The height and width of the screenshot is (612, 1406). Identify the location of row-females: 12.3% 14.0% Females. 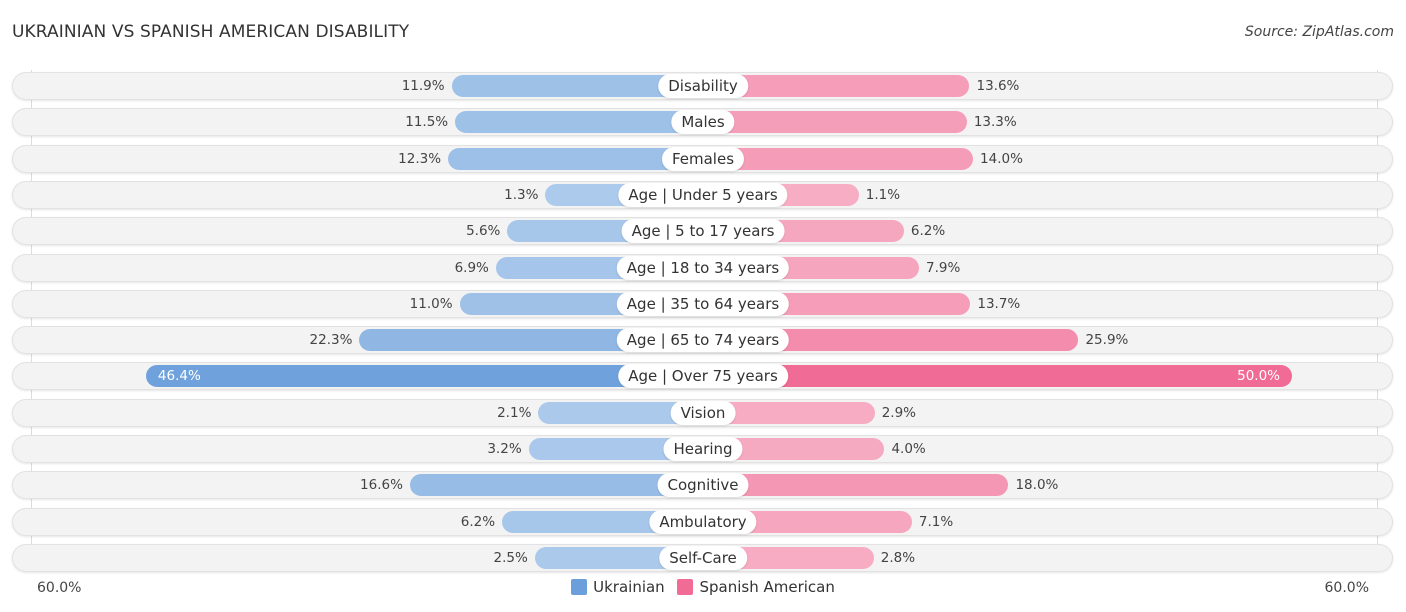
(702, 158).